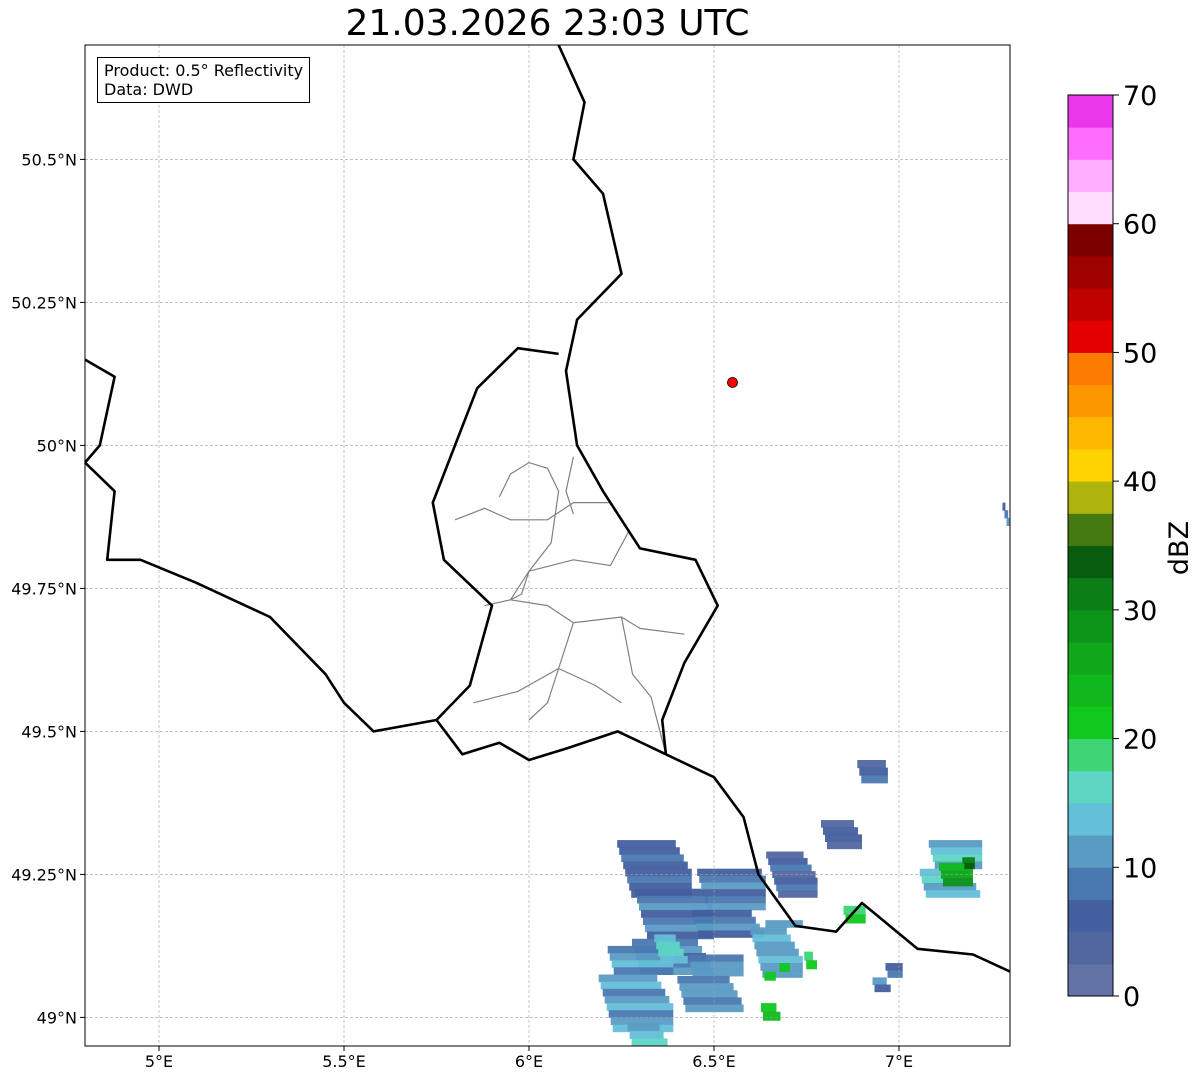 This screenshot has height=1081, width=1202. What do you see at coordinates (1140, 611) in the screenshot?
I see `colorbar-tick-label: 30` at bounding box center [1140, 611].